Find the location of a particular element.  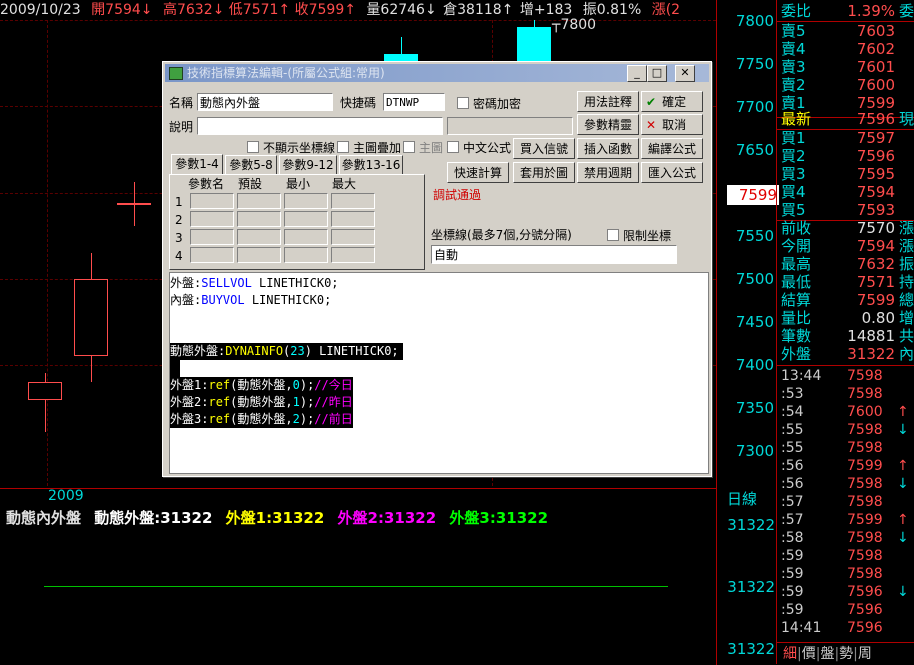

disable-period-button: 禁用週期 is located at coordinates (608, 172).